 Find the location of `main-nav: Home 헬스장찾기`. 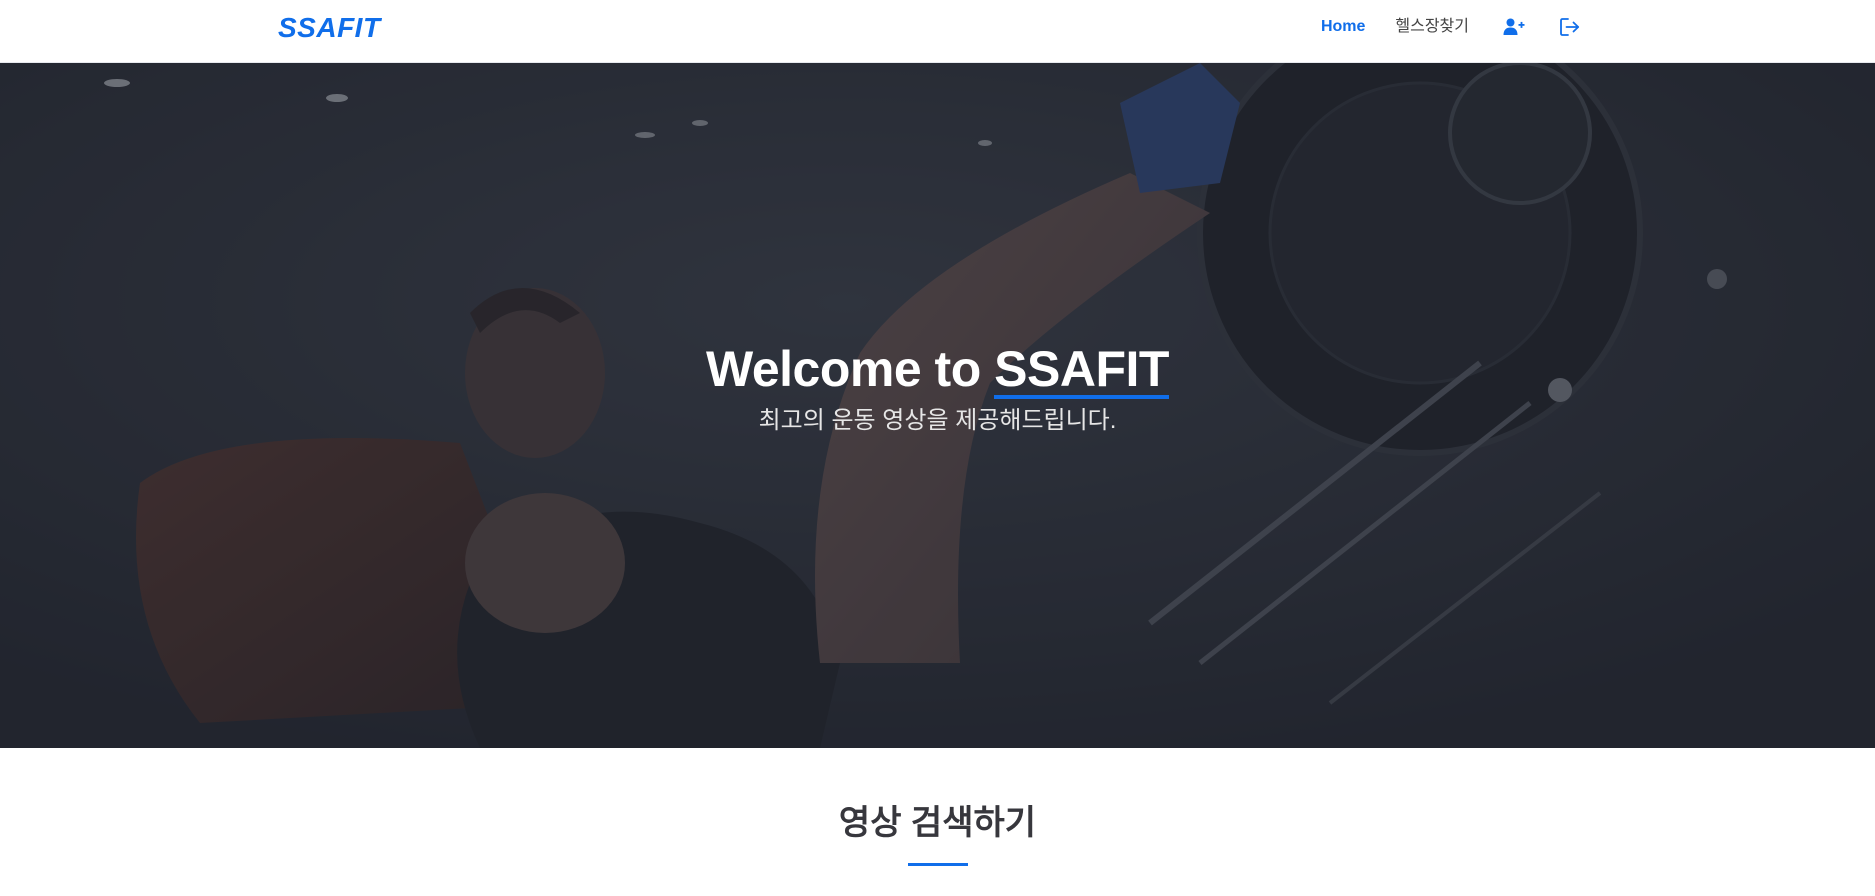

main-nav: Home 헬스장찾기 is located at coordinates (1436, 27).